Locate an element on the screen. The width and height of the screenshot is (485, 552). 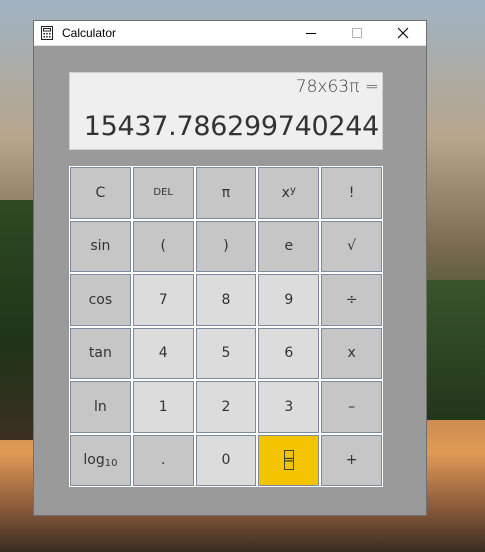
add-button: + is located at coordinates (351, 460).